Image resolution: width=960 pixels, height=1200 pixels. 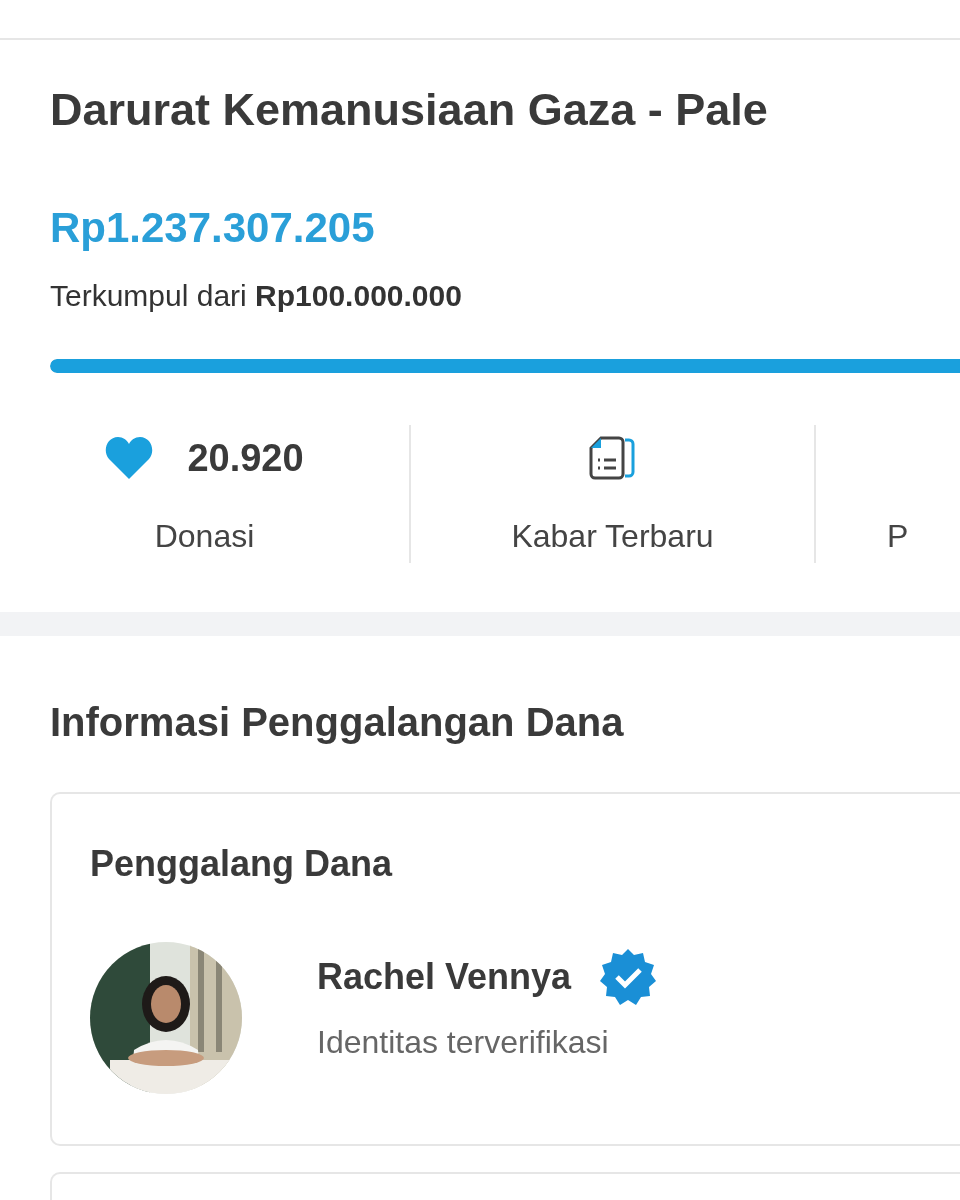 I want to click on stat-label: Donasi, so click(x=204, y=536).